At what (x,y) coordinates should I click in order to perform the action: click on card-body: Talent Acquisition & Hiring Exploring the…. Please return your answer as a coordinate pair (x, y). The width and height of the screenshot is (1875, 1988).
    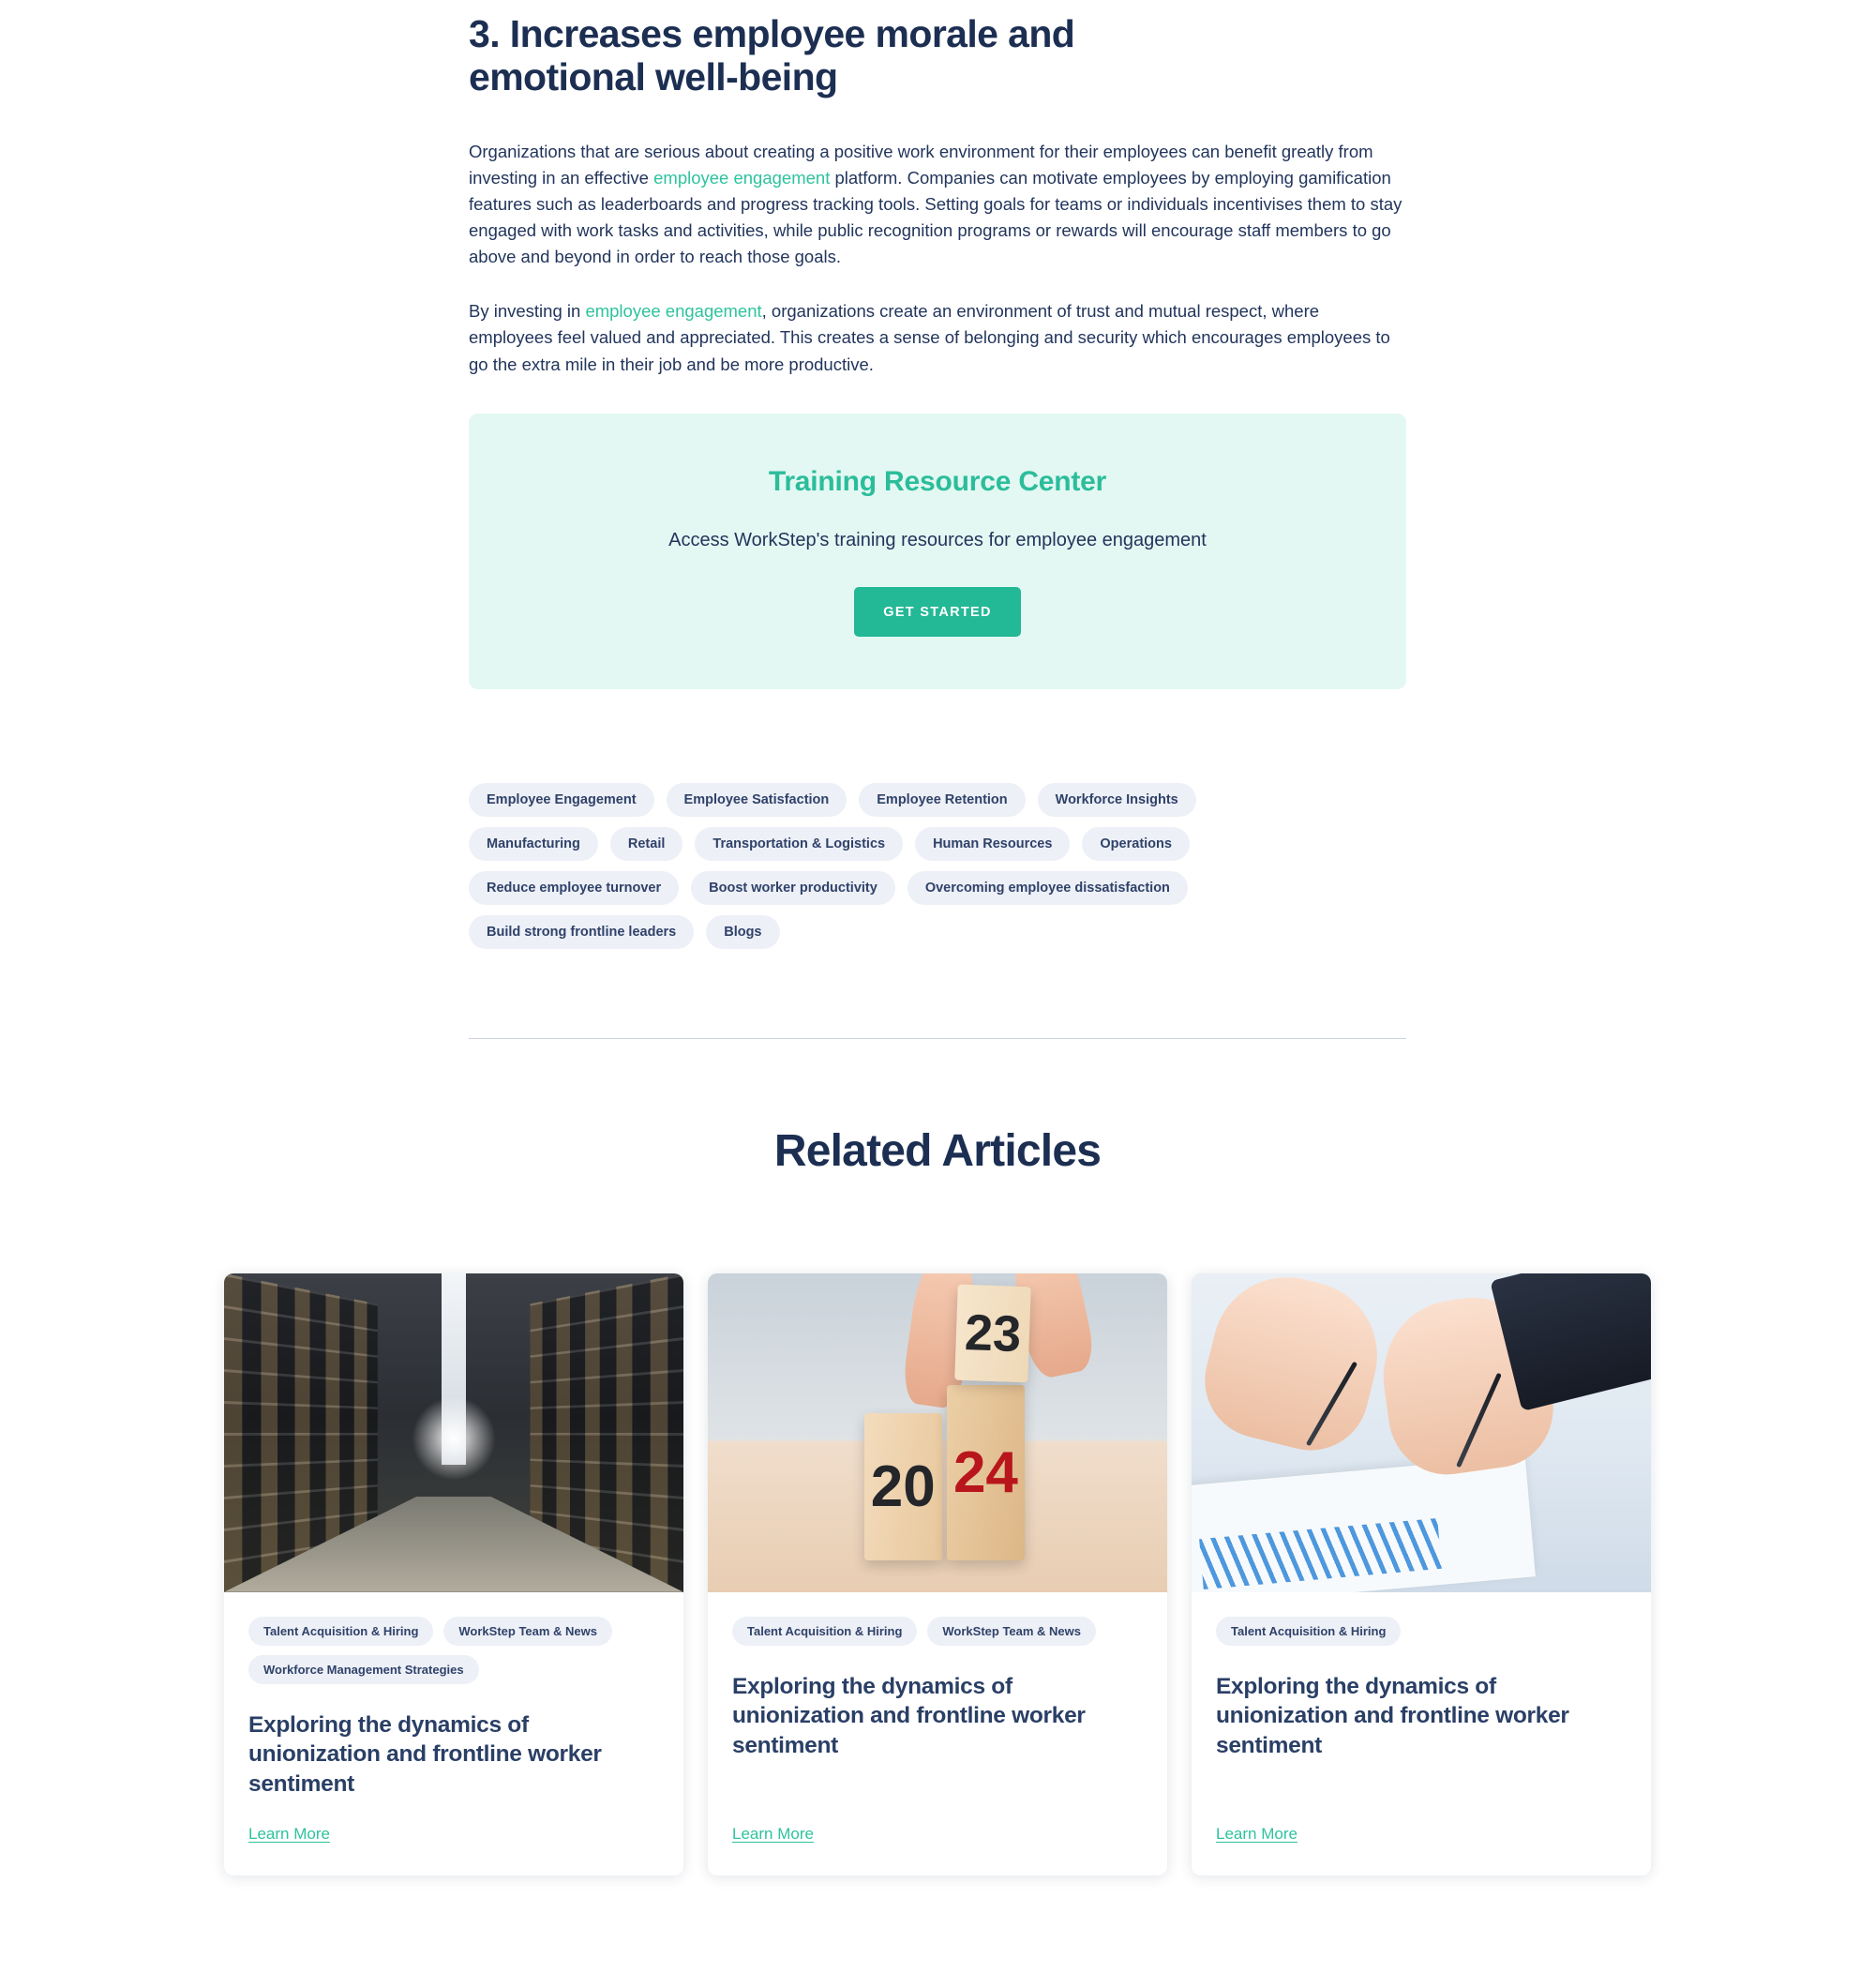
    Looking at the image, I should click on (1421, 1734).